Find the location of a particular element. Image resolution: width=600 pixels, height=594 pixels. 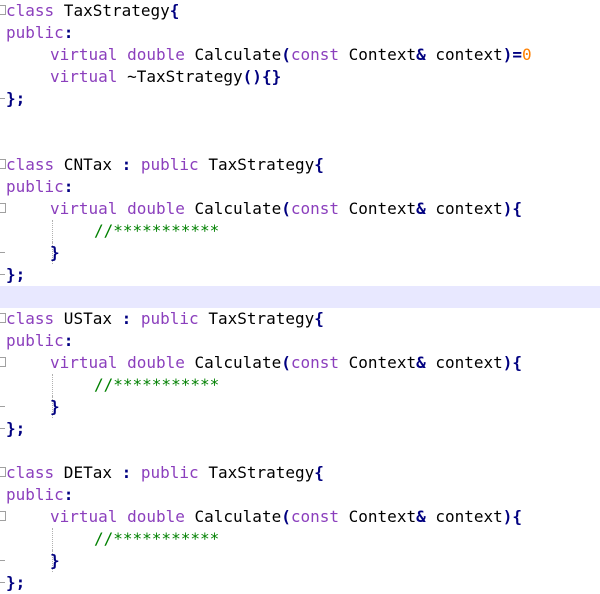

token-id: ~TaxStrategy is located at coordinates (180, 76).